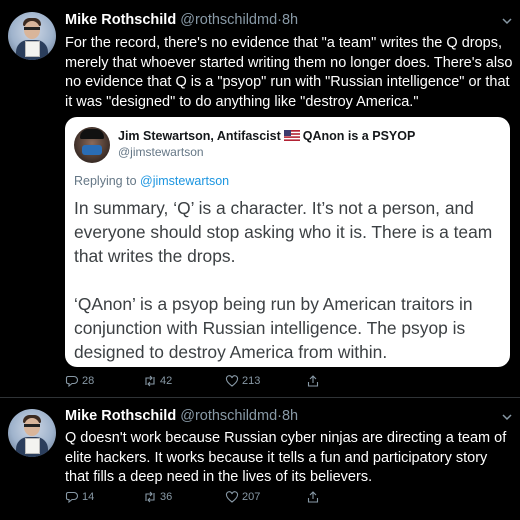  What do you see at coordinates (291, 135) in the screenshot?
I see `us-flag-icon` at bounding box center [291, 135].